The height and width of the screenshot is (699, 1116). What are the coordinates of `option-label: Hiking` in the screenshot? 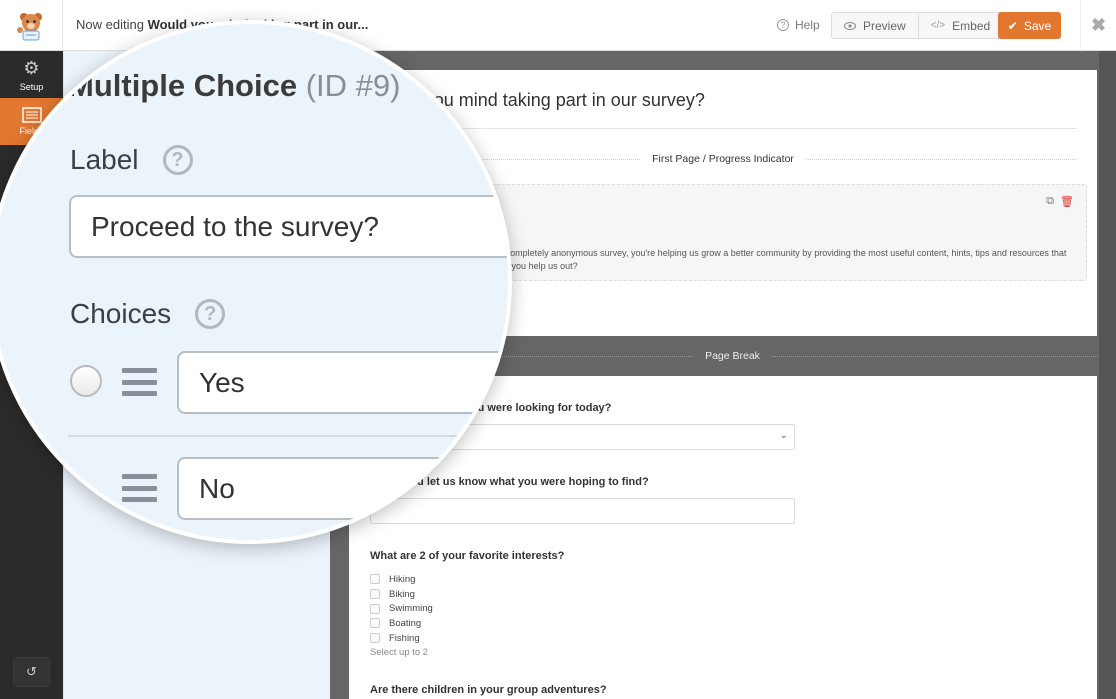 It's located at (402, 579).